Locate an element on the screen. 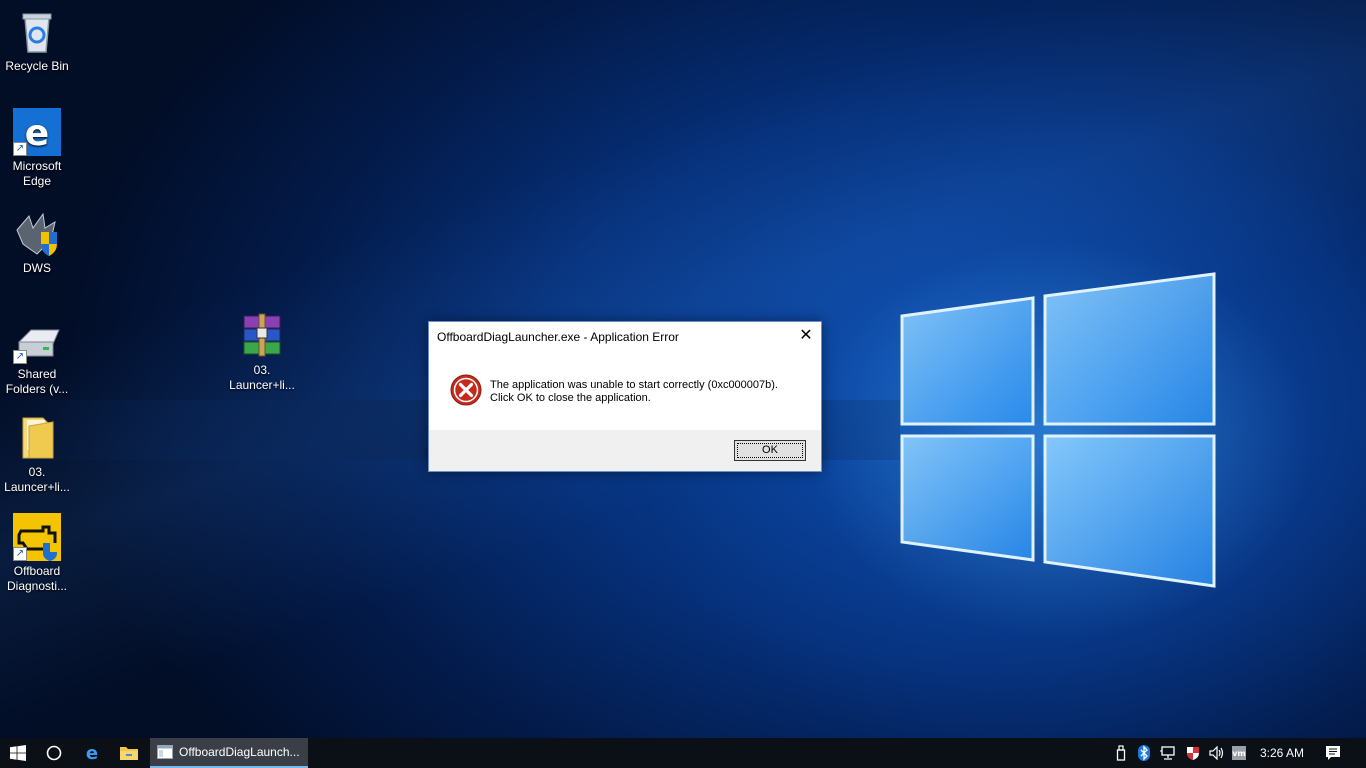 This screenshot has width=1366, height=768. start-button is located at coordinates (18, 753).